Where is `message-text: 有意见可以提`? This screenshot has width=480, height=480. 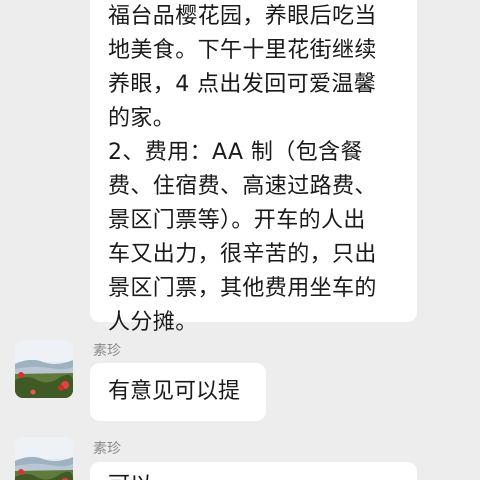
message-text: 有意见可以提 is located at coordinates (174, 391).